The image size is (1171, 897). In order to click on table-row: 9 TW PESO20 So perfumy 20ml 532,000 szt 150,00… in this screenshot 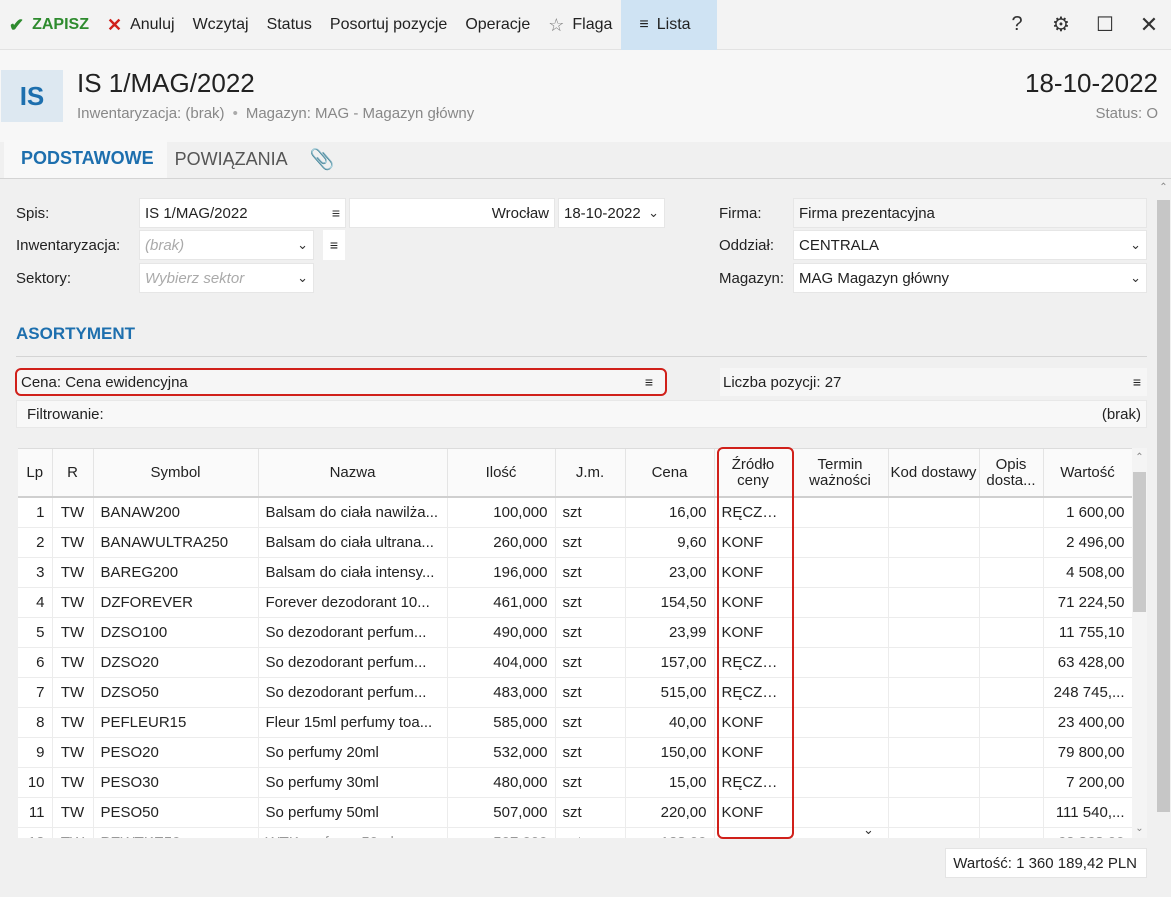, I will do `click(575, 752)`.